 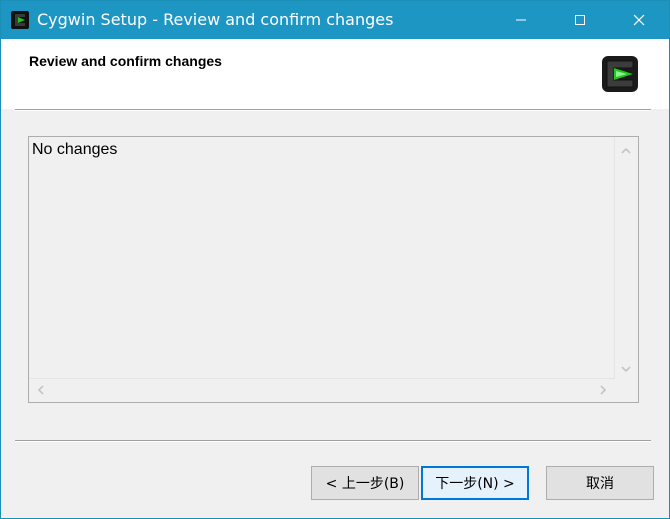 I want to click on cygwin-icon, so click(x=20, y=20).